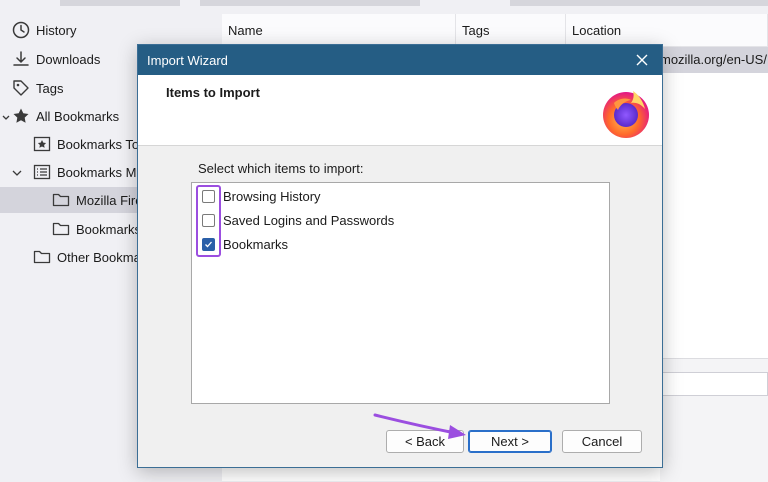  Describe the element at coordinates (597, 30) in the screenshot. I see `column-header-label: Location` at that location.